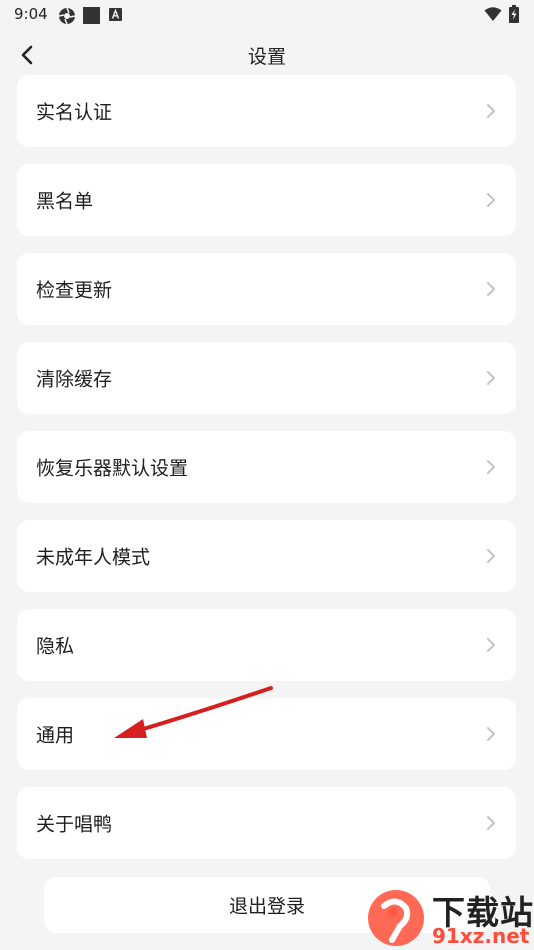 The image size is (534, 950). I want to click on settings-item-restore-instrument-defaults: 恢复乐器默认设置, so click(266, 467).